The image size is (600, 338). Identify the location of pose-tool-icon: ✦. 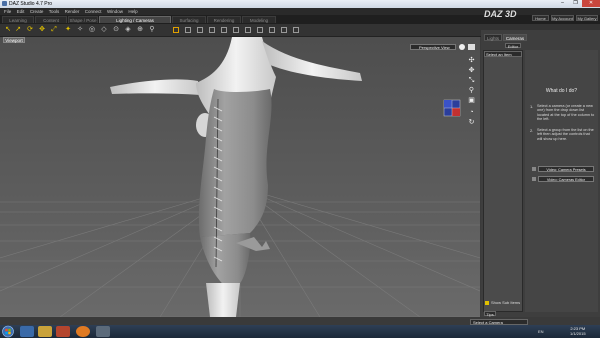
(68, 30).